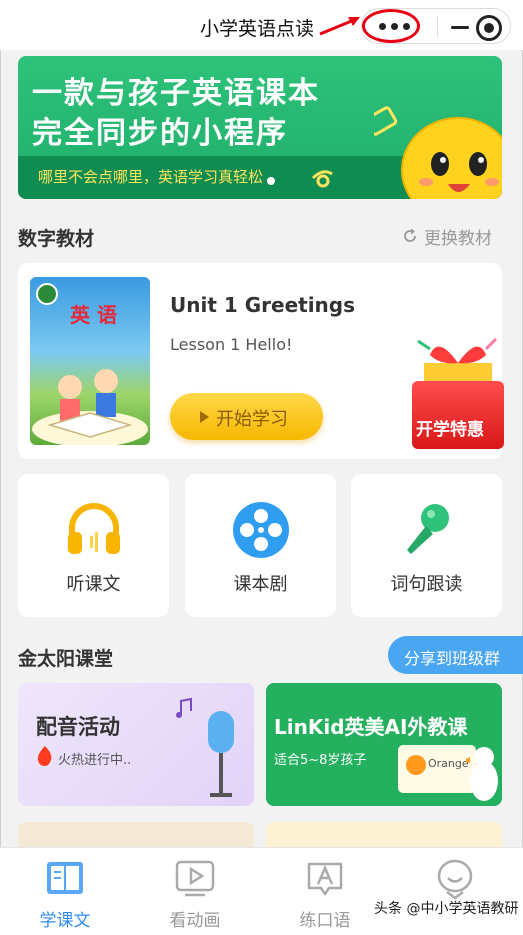 The height and width of the screenshot is (935, 523). I want to click on feature-listen-text: 听课文, so click(93, 545).